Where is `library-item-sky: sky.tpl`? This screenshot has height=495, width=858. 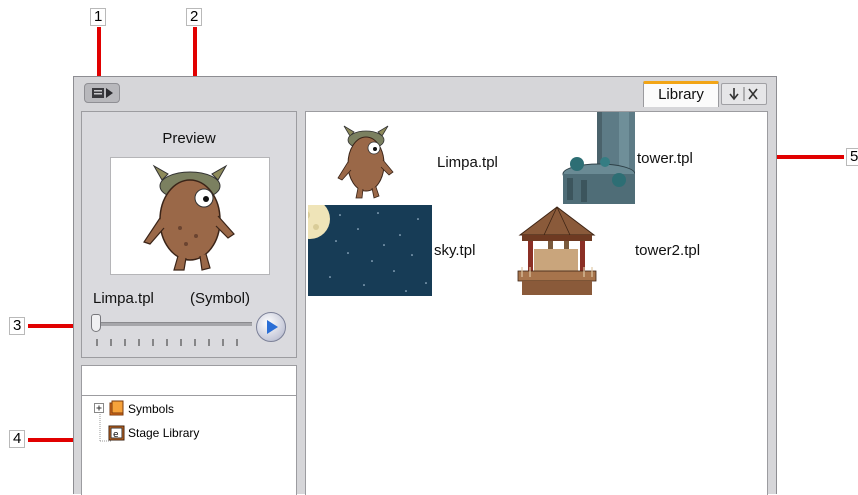
library-item-sky: sky.tpl is located at coordinates (408, 251).